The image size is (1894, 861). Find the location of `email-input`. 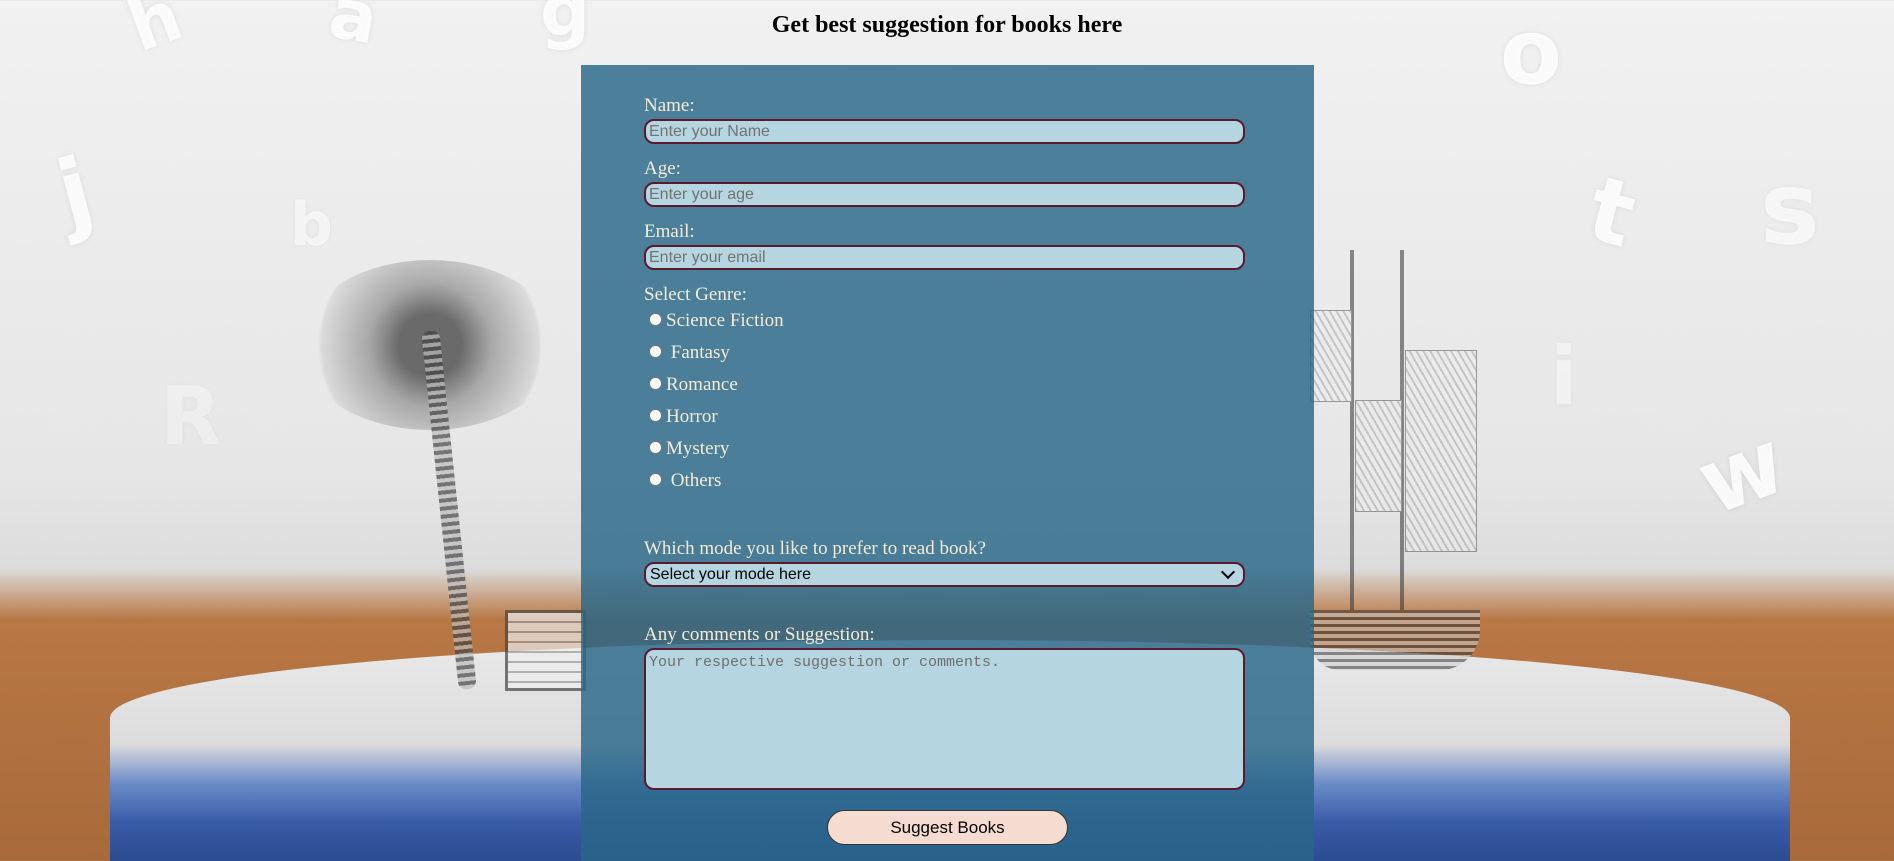

email-input is located at coordinates (944, 257).